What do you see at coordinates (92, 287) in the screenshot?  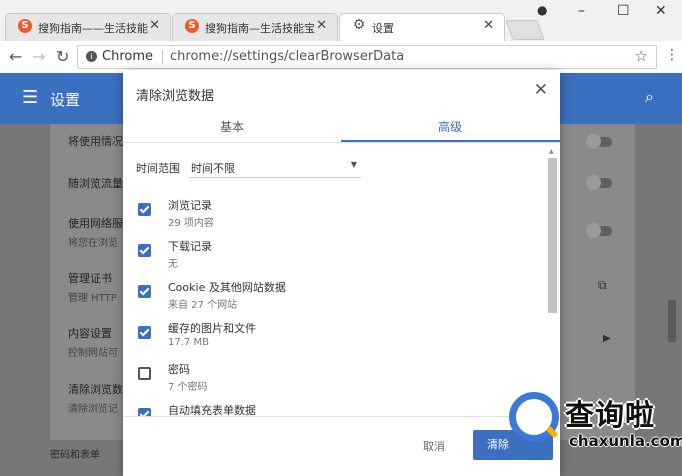 I see `settings-row-certificates: 管理证书 管理 HTTP` at bounding box center [92, 287].